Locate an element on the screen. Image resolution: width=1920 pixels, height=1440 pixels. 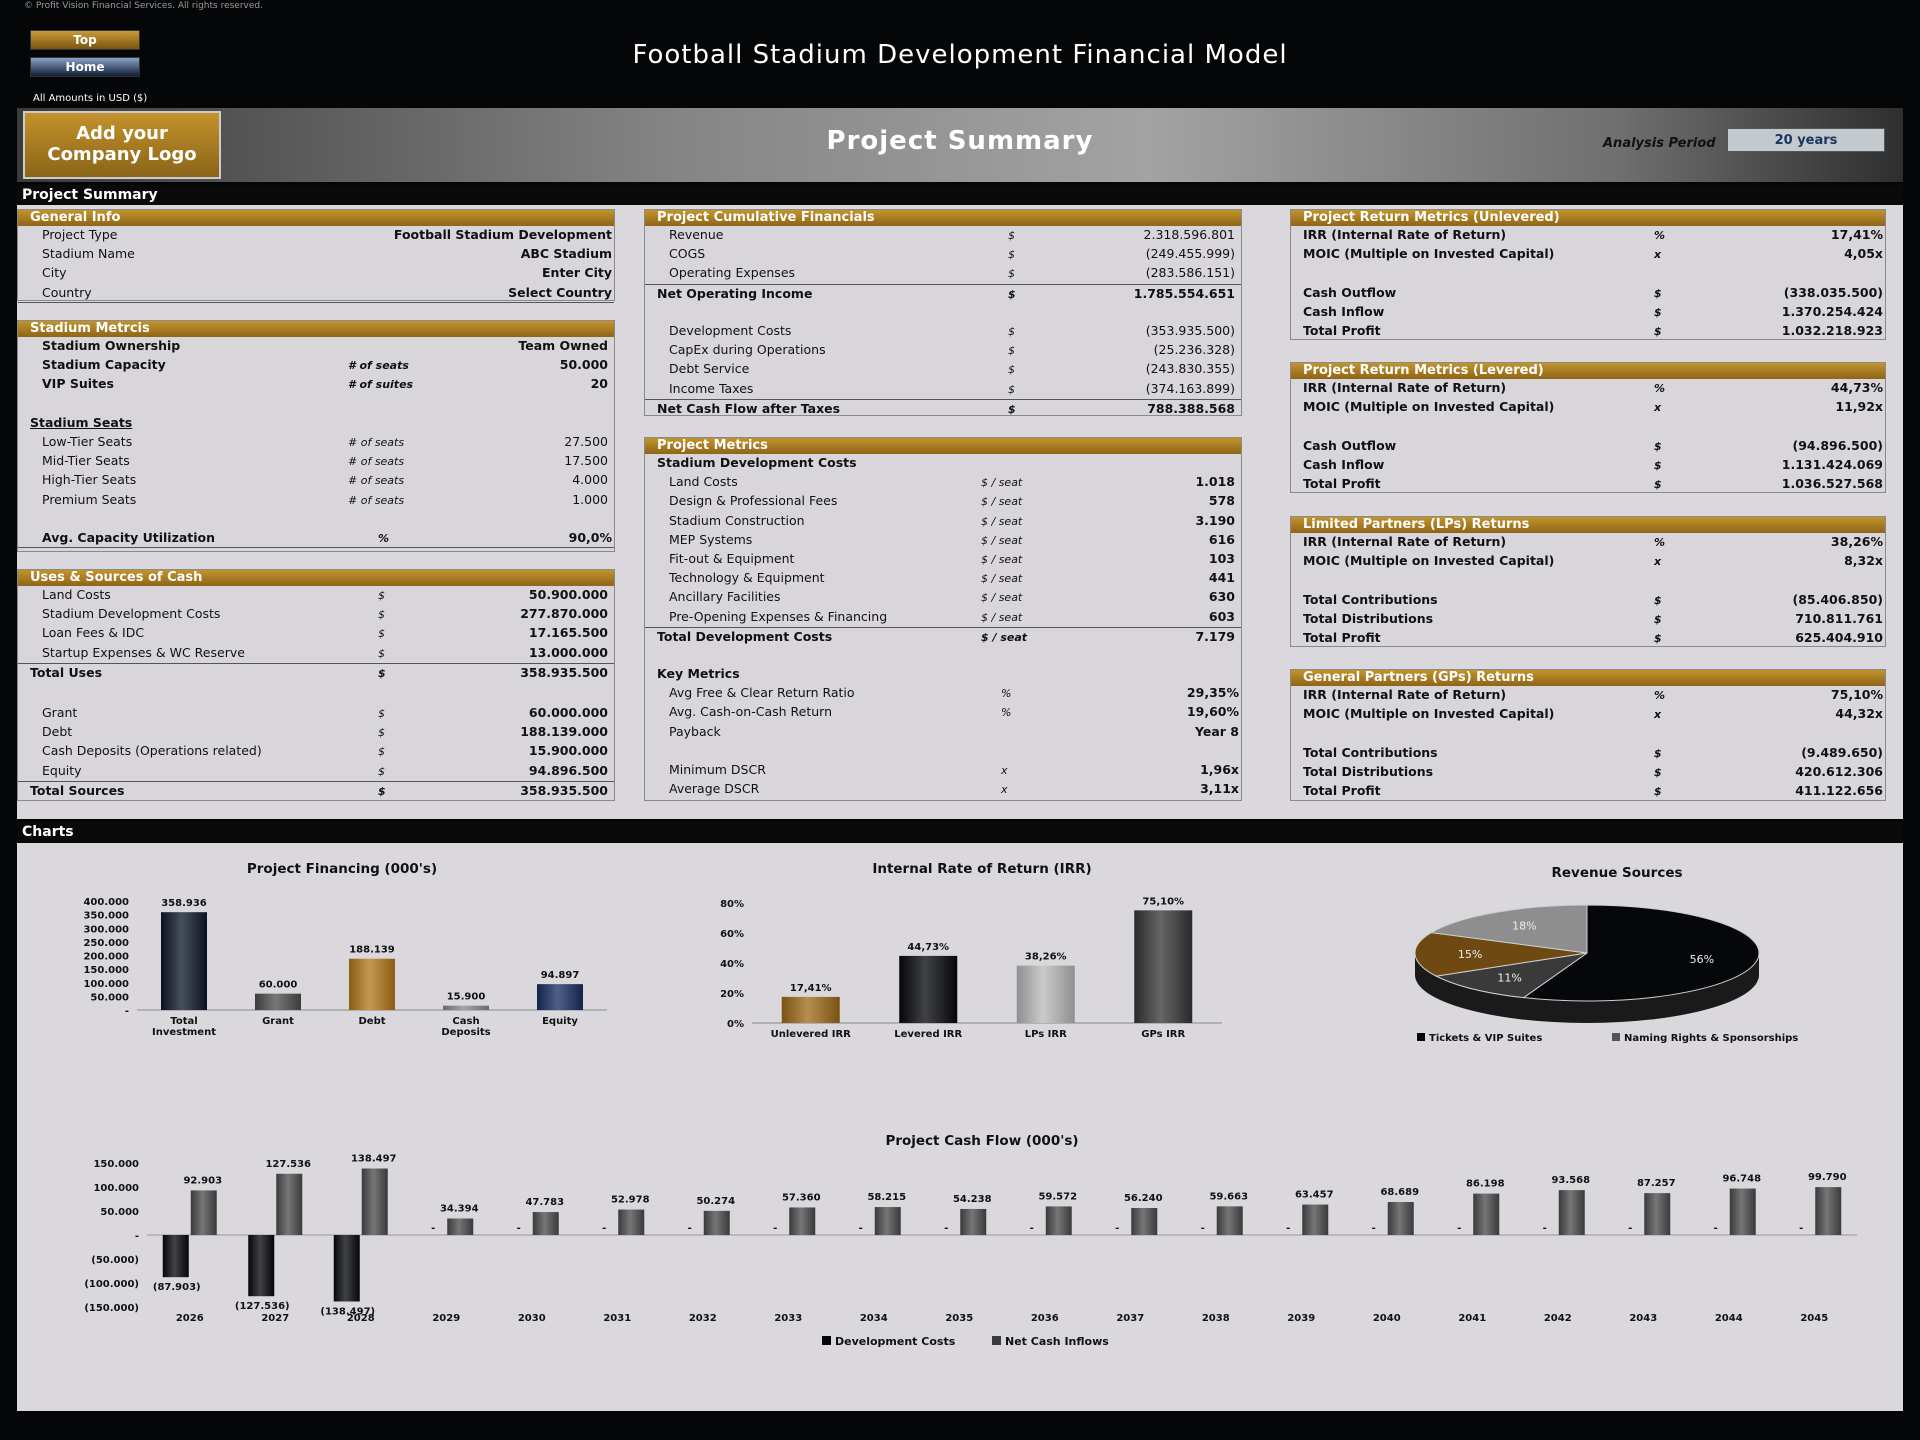
row-value: 2.318.596.801 is located at coordinates (1189, 234).